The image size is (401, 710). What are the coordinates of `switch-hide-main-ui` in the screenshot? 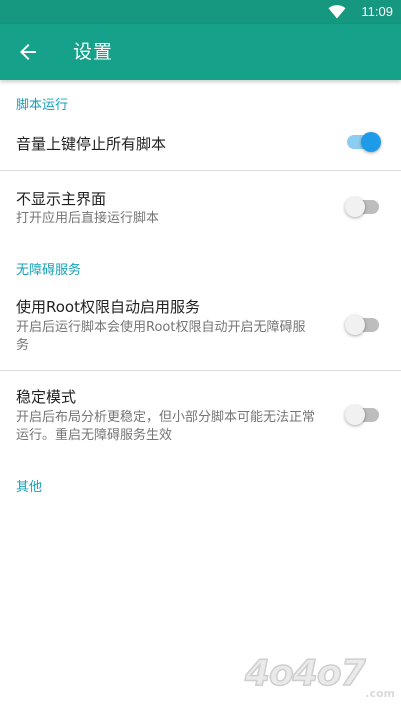 It's located at (363, 207).